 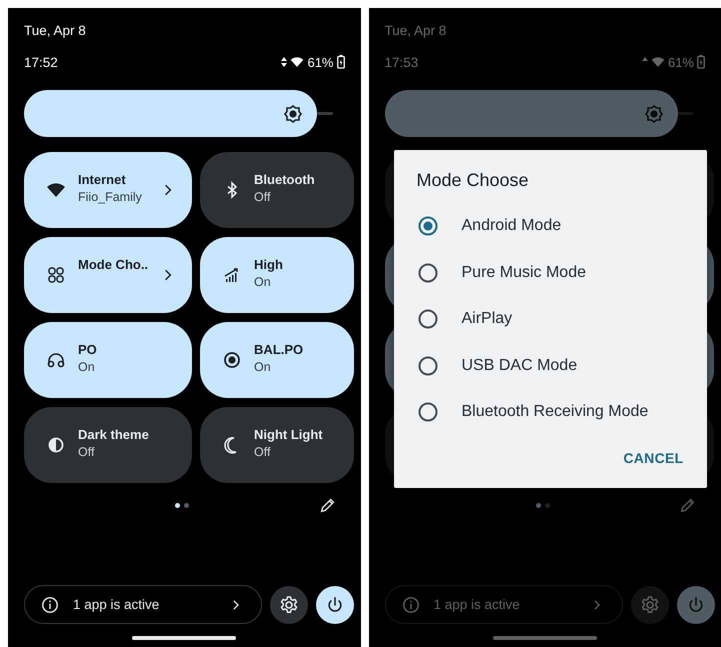 What do you see at coordinates (114, 434) in the screenshot?
I see `tile-label: Dark theme` at bounding box center [114, 434].